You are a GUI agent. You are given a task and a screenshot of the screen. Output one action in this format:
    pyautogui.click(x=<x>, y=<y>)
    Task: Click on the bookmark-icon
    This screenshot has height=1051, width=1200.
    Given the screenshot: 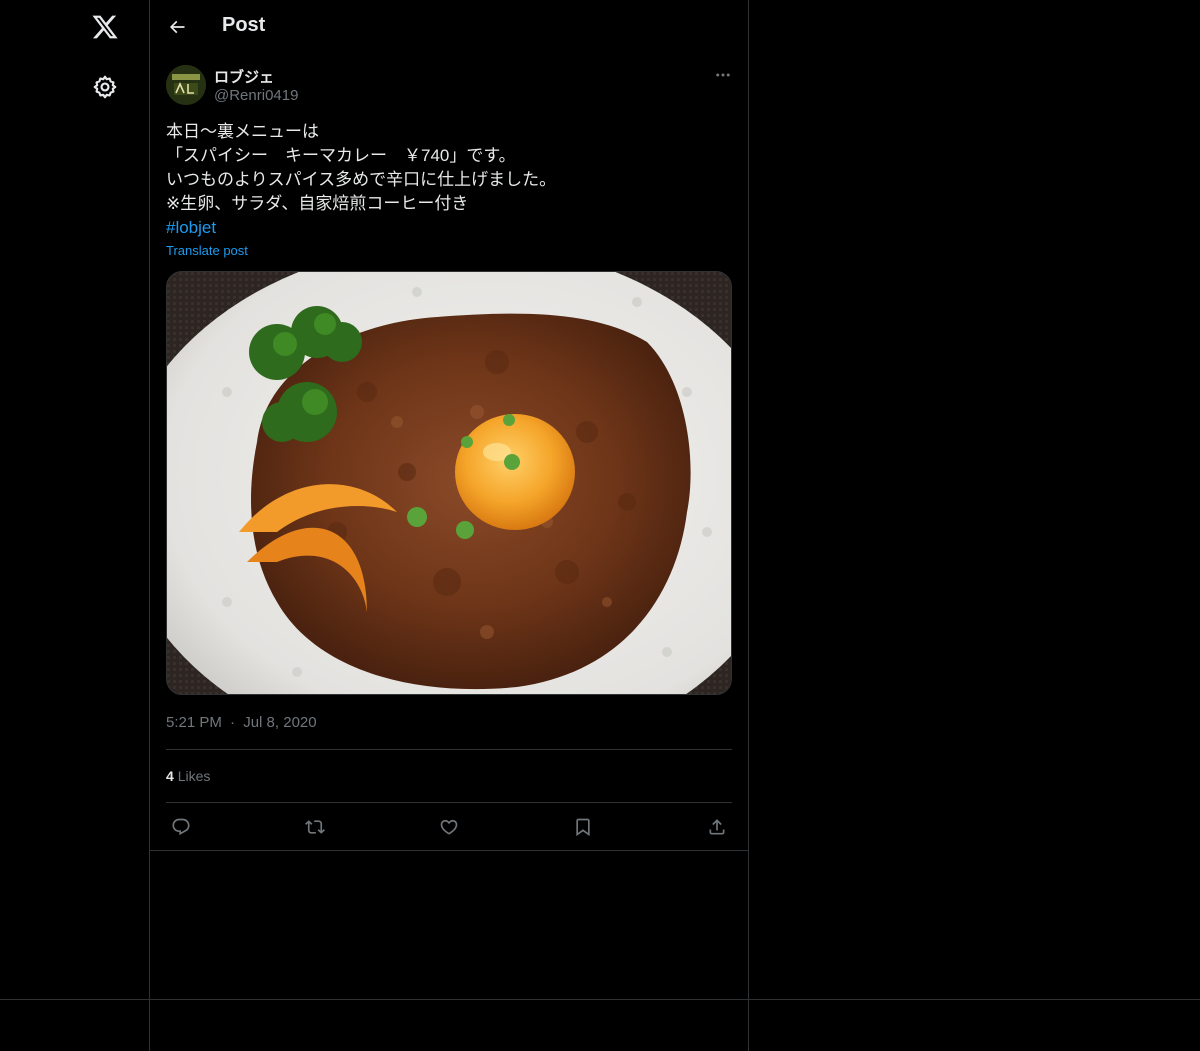 What is the action you would take?
    pyautogui.click(x=583, y=827)
    